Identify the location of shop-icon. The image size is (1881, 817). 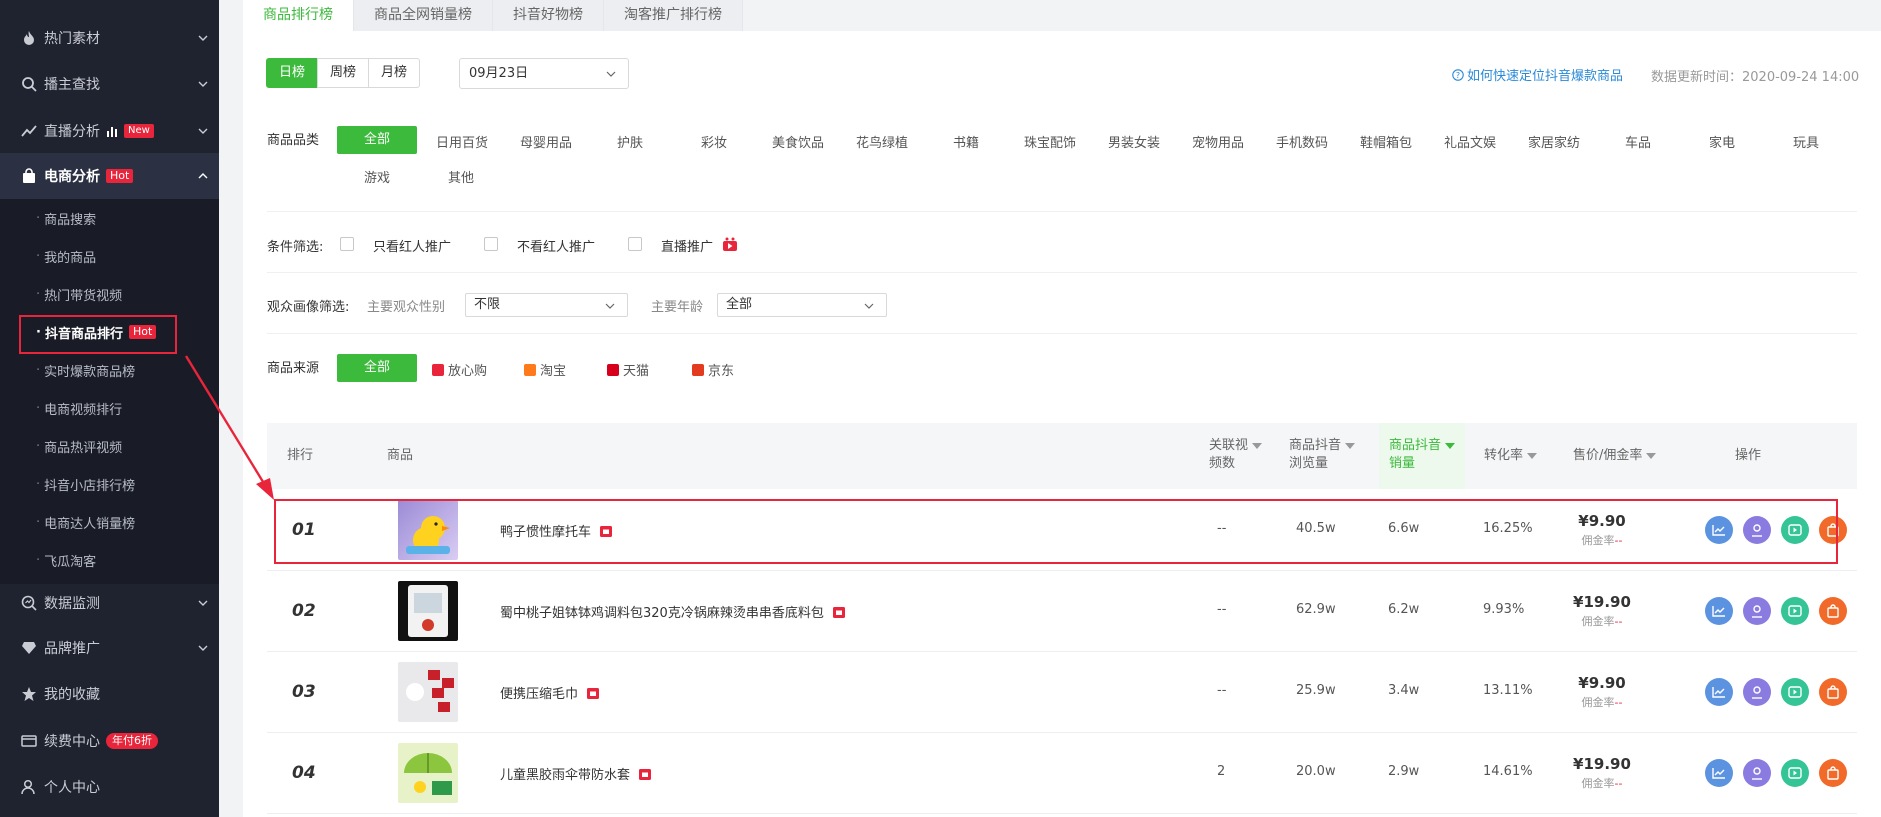
(645, 774).